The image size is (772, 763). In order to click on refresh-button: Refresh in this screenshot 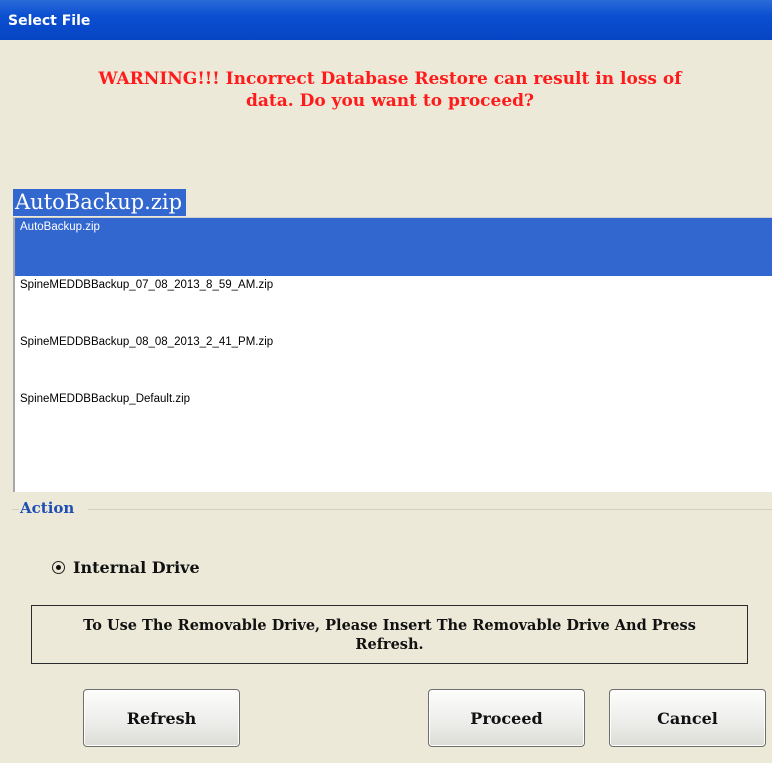, I will do `click(161, 718)`.